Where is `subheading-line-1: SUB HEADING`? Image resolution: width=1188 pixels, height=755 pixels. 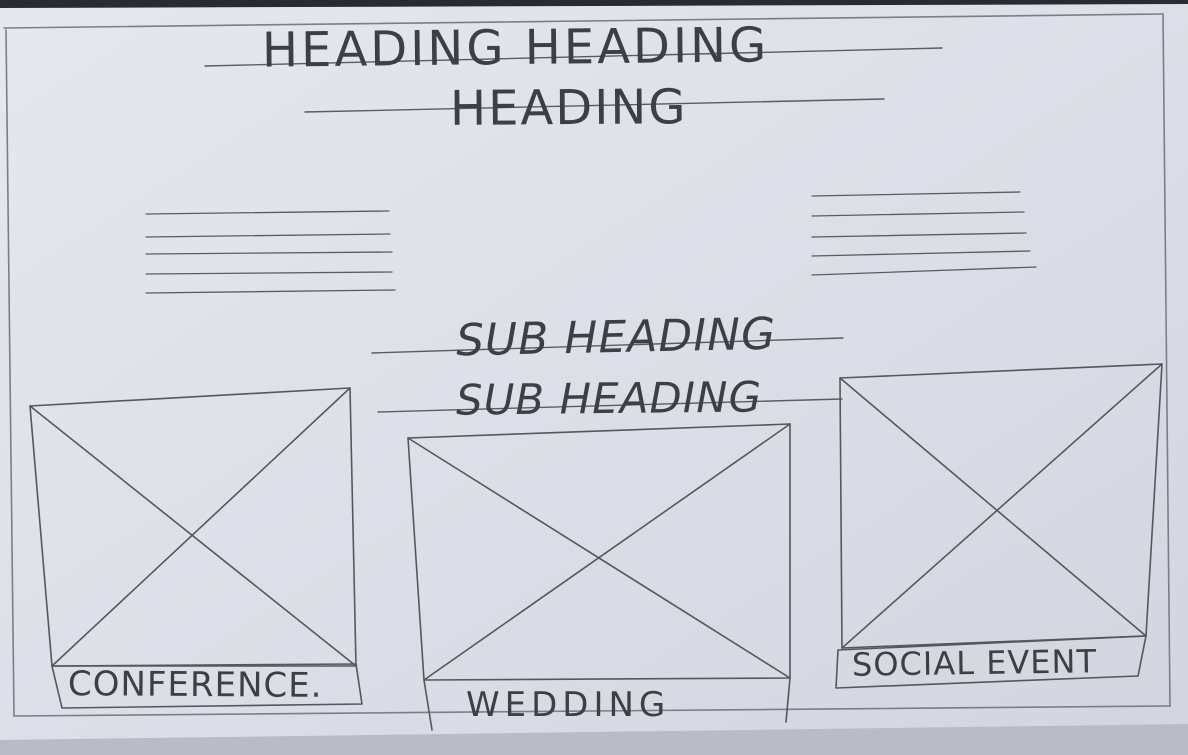
subheading-line-1: SUB HEADING is located at coordinates (616, 337).